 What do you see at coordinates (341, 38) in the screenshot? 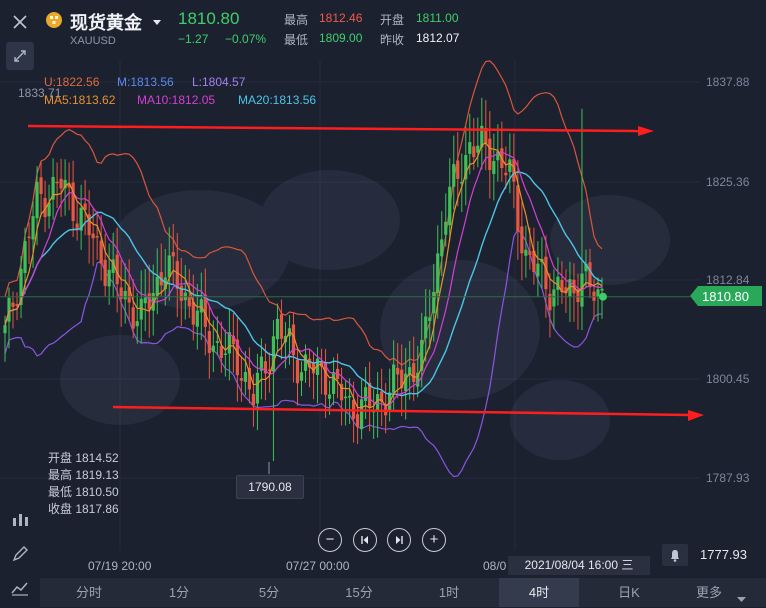
I see `low-value: 1809.00` at bounding box center [341, 38].